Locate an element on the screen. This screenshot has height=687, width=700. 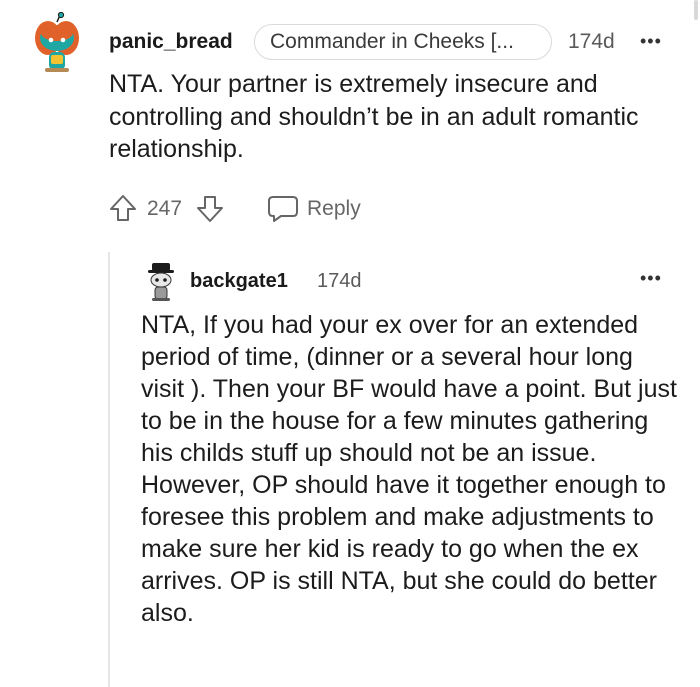
vote-score: 247 is located at coordinates (165, 208).